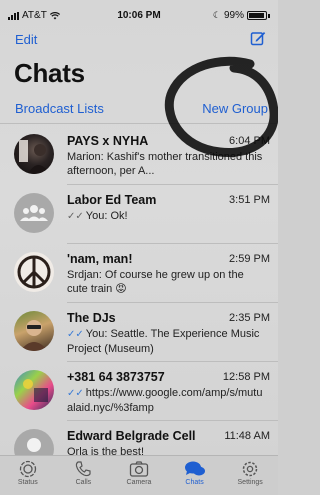  What do you see at coordinates (139, 110) in the screenshot?
I see `links-row: Broadcast Lists New Group` at bounding box center [139, 110].